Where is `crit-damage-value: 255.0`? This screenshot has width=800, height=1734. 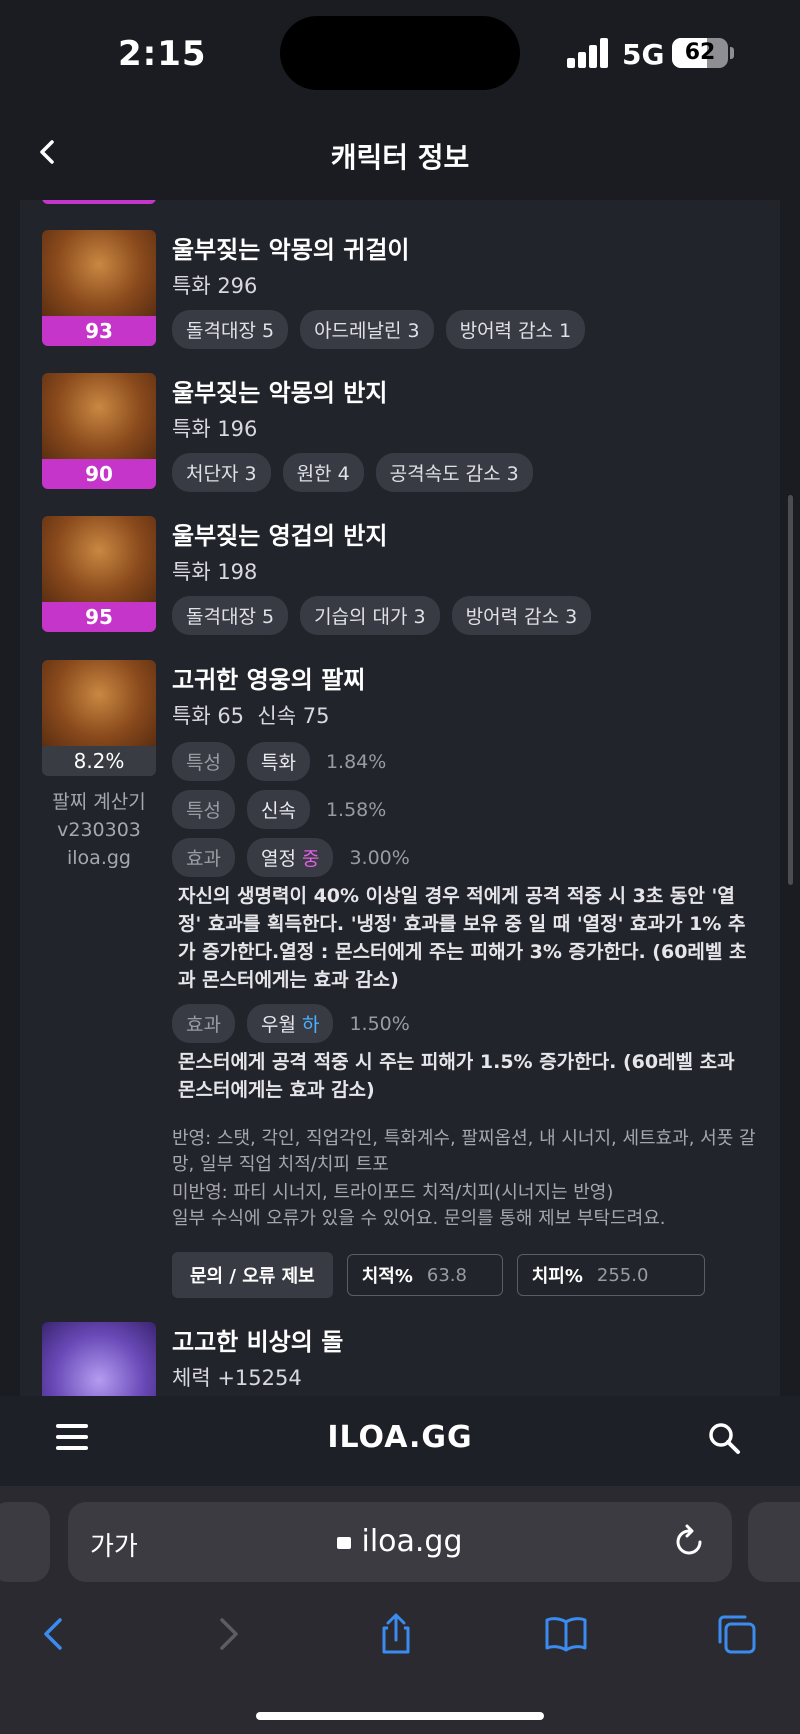 crit-damage-value: 255.0 is located at coordinates (622, 1275).